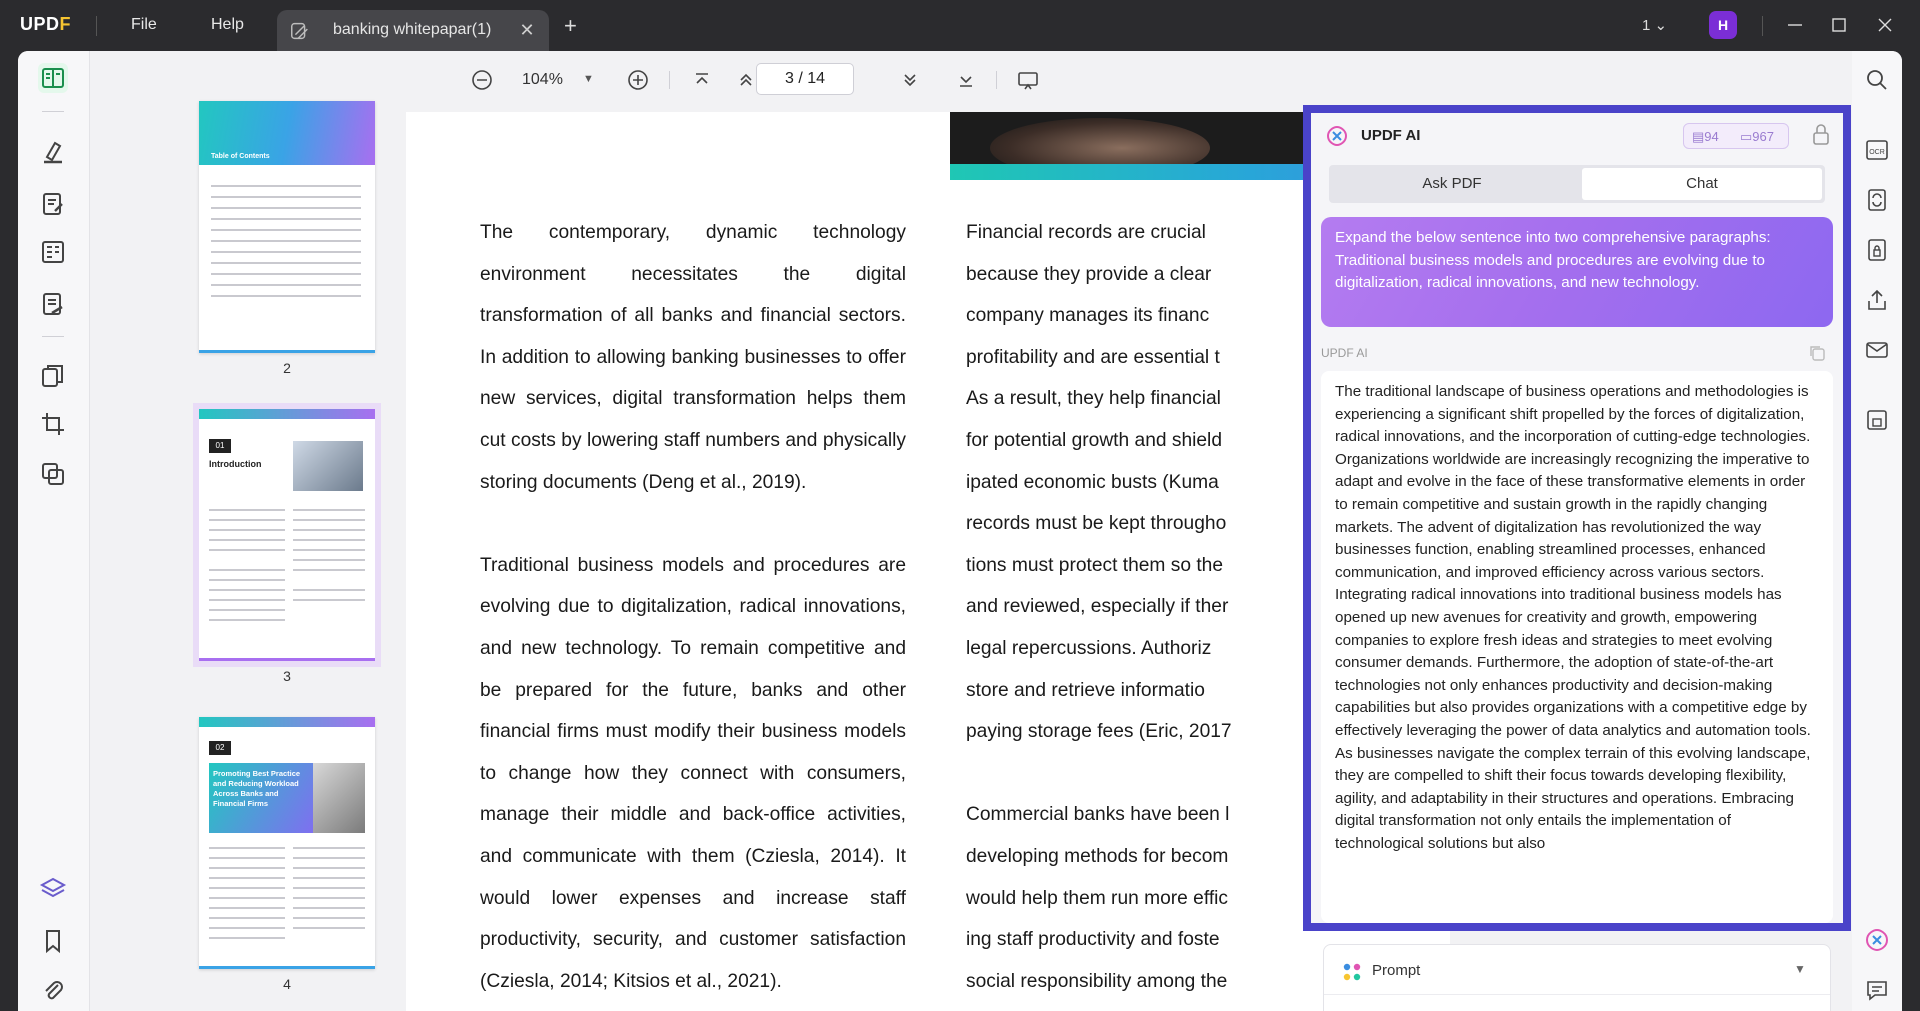 Image resolution: width=1920 pixels, height=1011 pixels. I want to click on window-count: 1 ⌄, so click(1654, 25).